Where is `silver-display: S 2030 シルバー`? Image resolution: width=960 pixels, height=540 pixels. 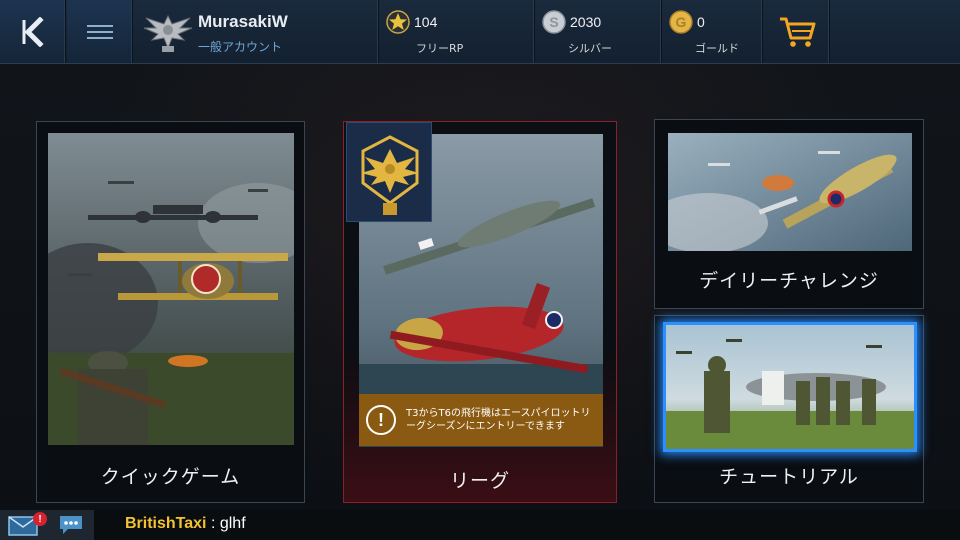
silver-display: S 2030 シルバー is located at coordinates (599, 31).